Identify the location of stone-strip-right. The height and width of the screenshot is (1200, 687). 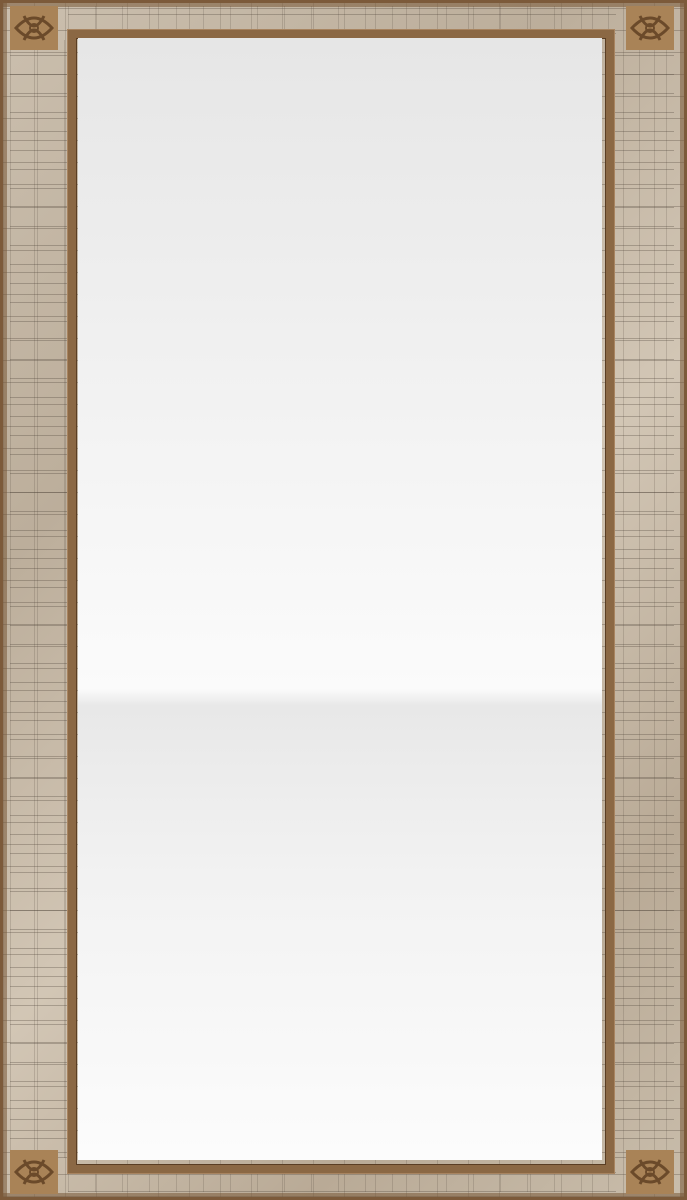
(643, 599).